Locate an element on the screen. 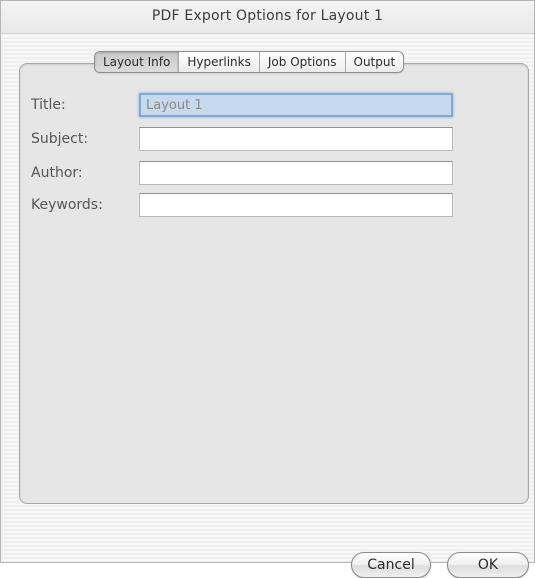 This screenshot has width=535, height=578. subject-row: Subject: is located at coordinates (242, 139).